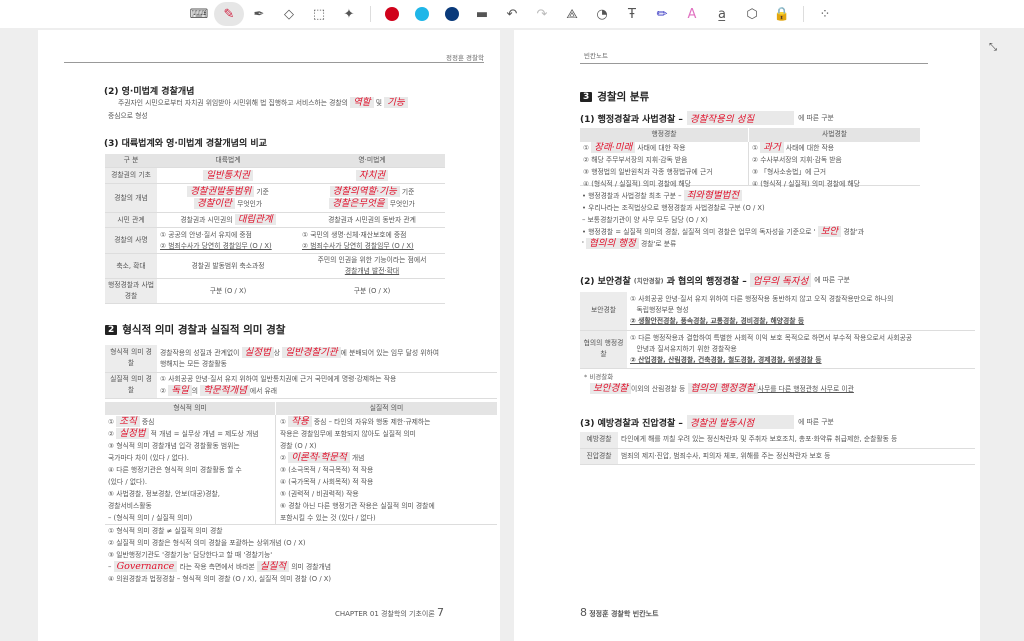 This screenshot has width=1024, height=641. What do you see at coordinates (658, 389) in the screenshot?
I see `text: 이외의 산림경찰 등` at bounding box center [658, 389].